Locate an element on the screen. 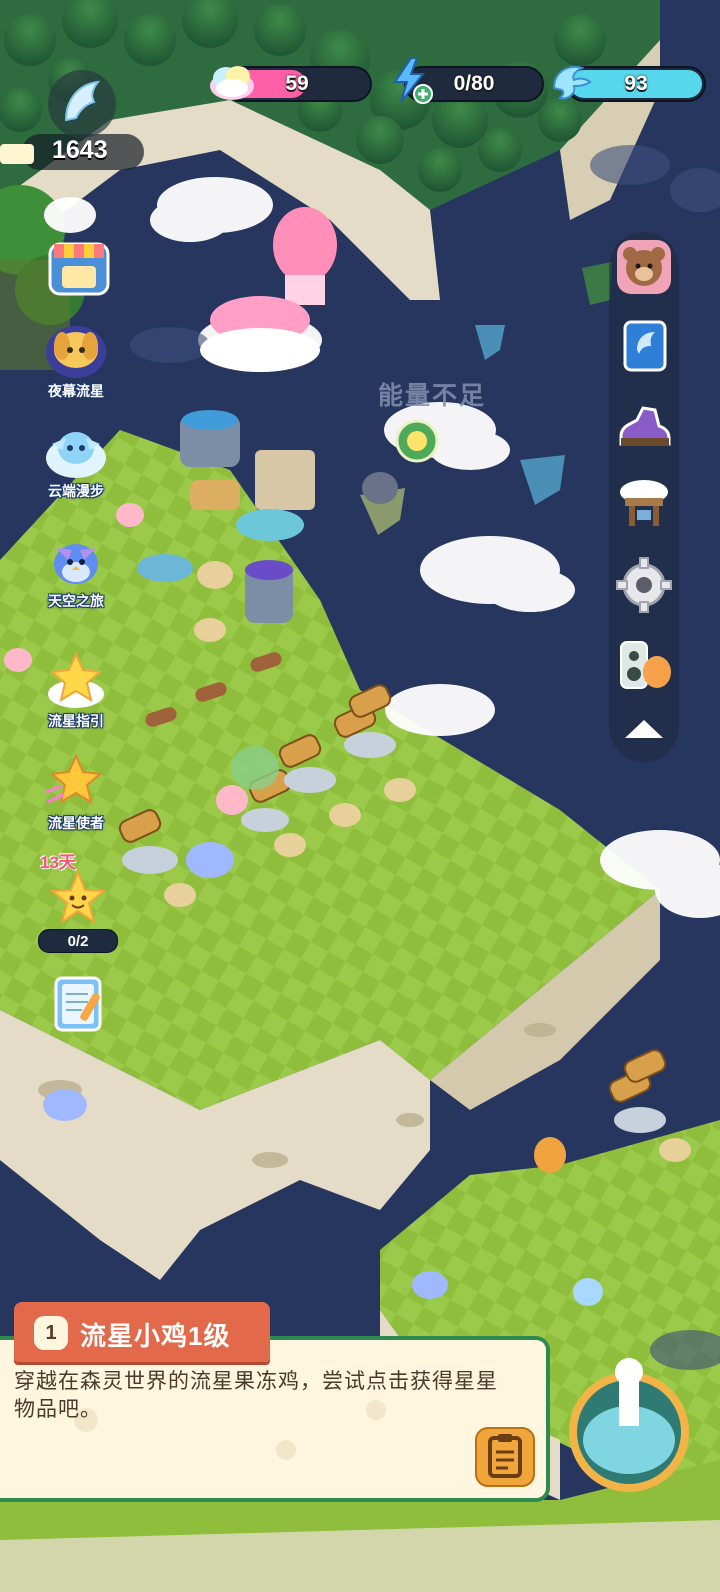 The height and width of the screenshot is (1592, 720). clipboard-button is located at coordinates (505, 1457).